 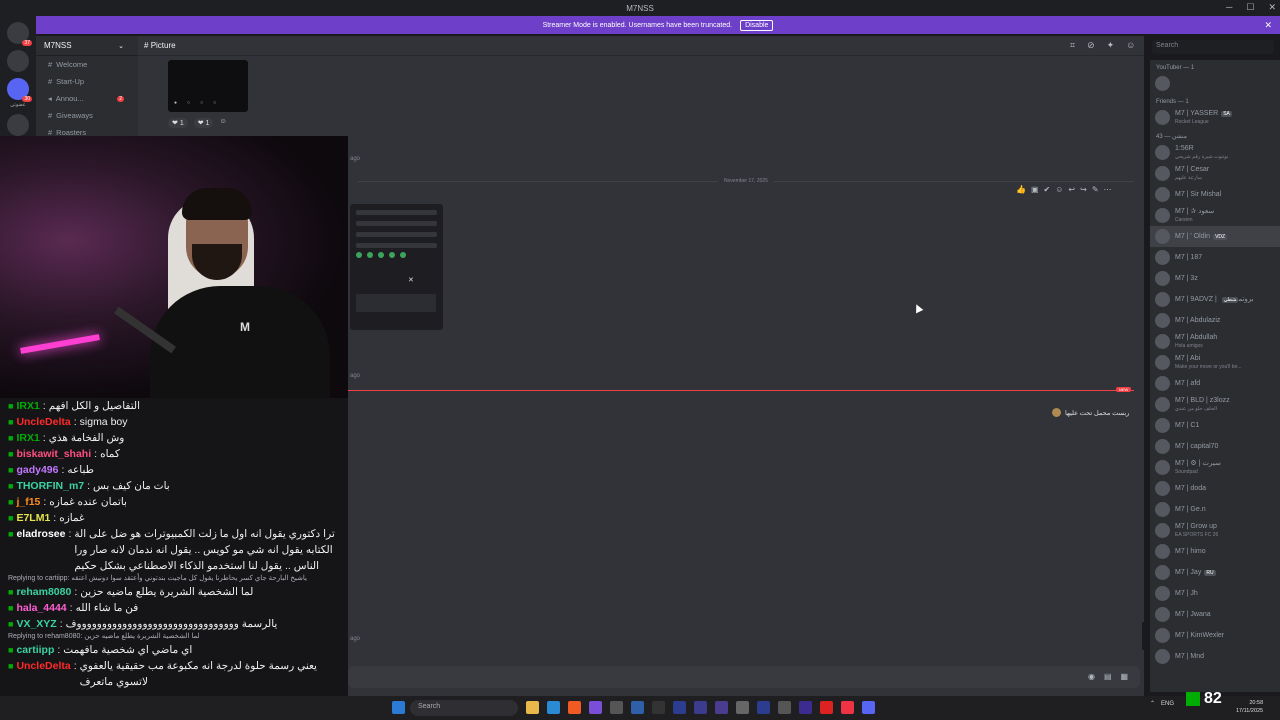 I want to click on brave-icon, so click(x=574, y=707).